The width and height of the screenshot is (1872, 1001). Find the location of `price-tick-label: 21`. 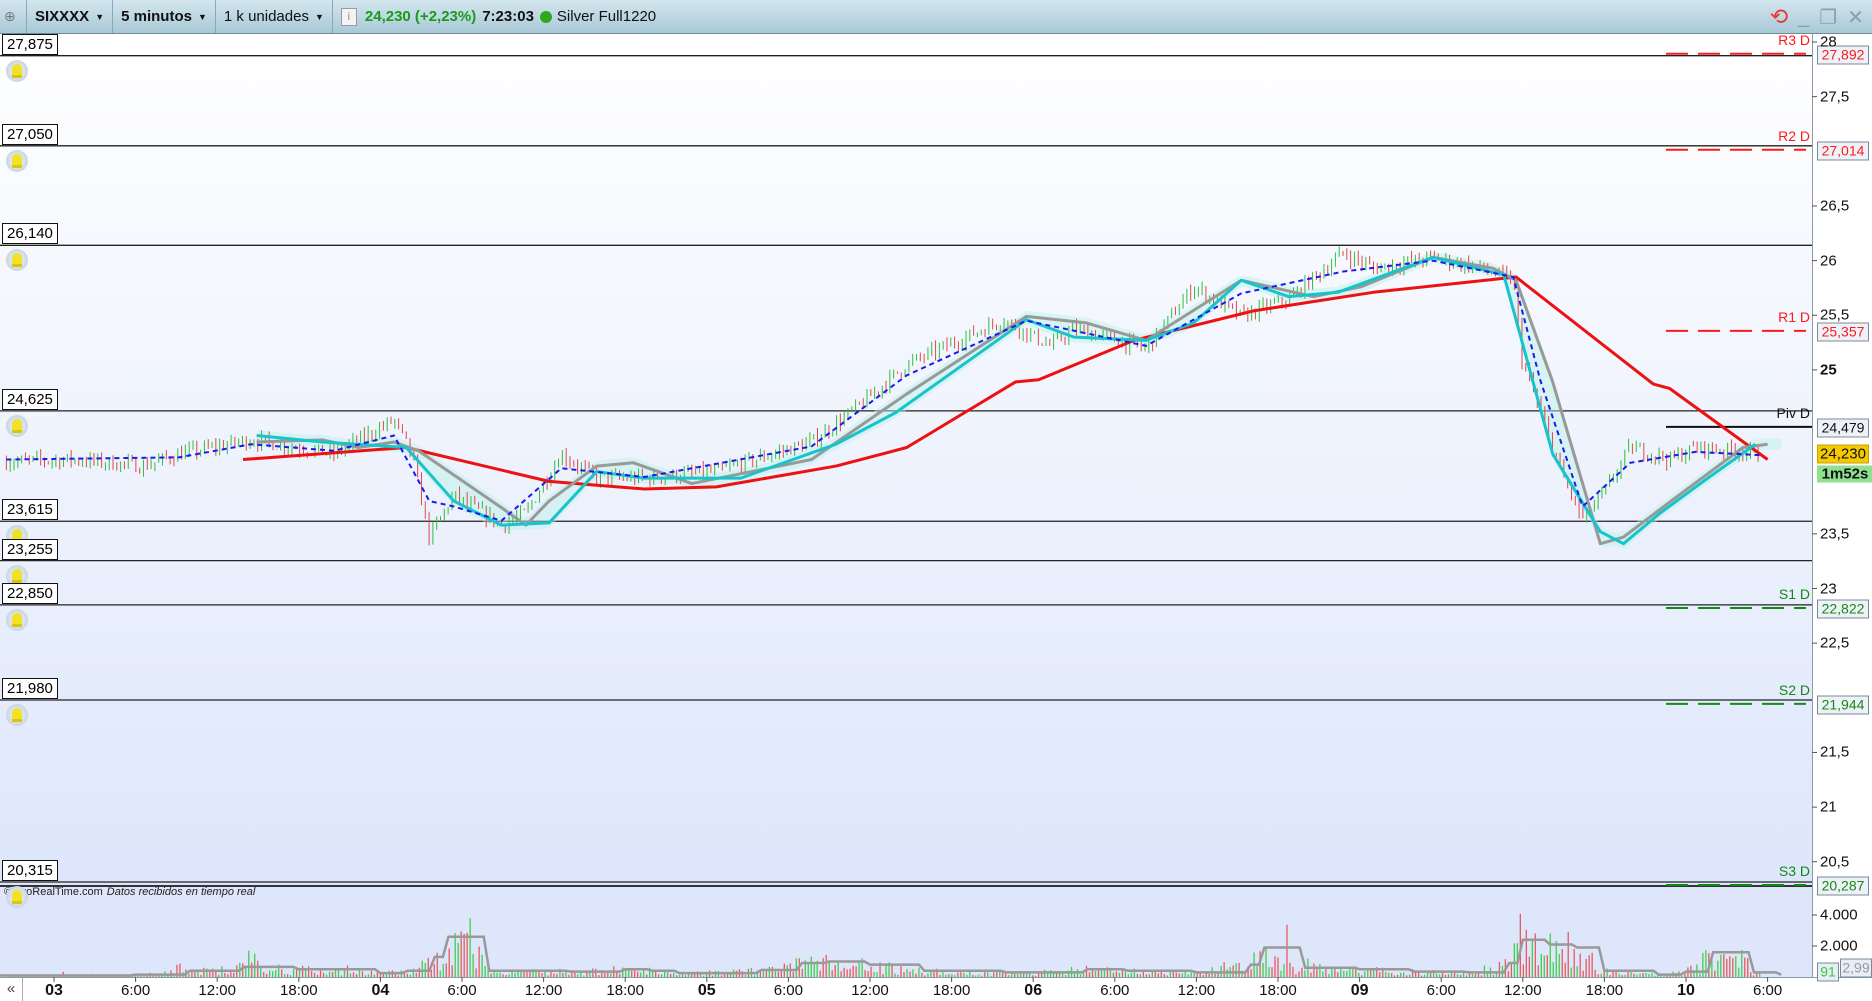

price-tick-label: 21 is located at coordinates (1828, 807).